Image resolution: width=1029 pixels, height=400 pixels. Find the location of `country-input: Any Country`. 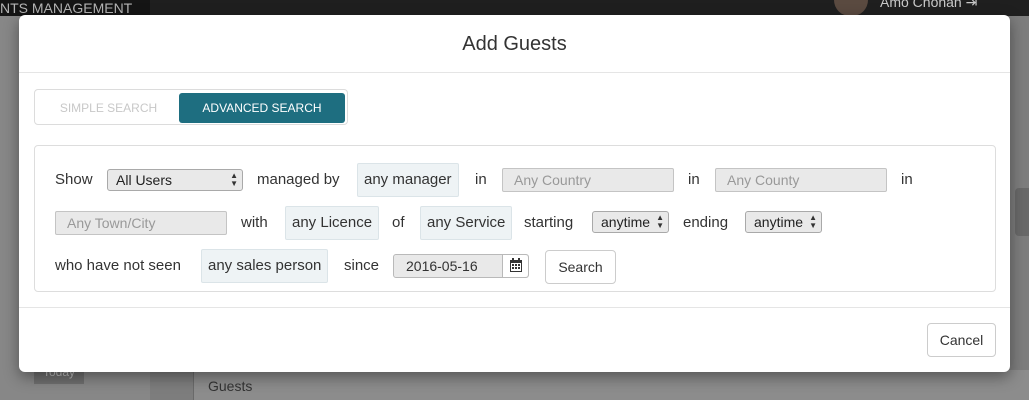

country-input: Any Country is located at coordinates (588, 180).